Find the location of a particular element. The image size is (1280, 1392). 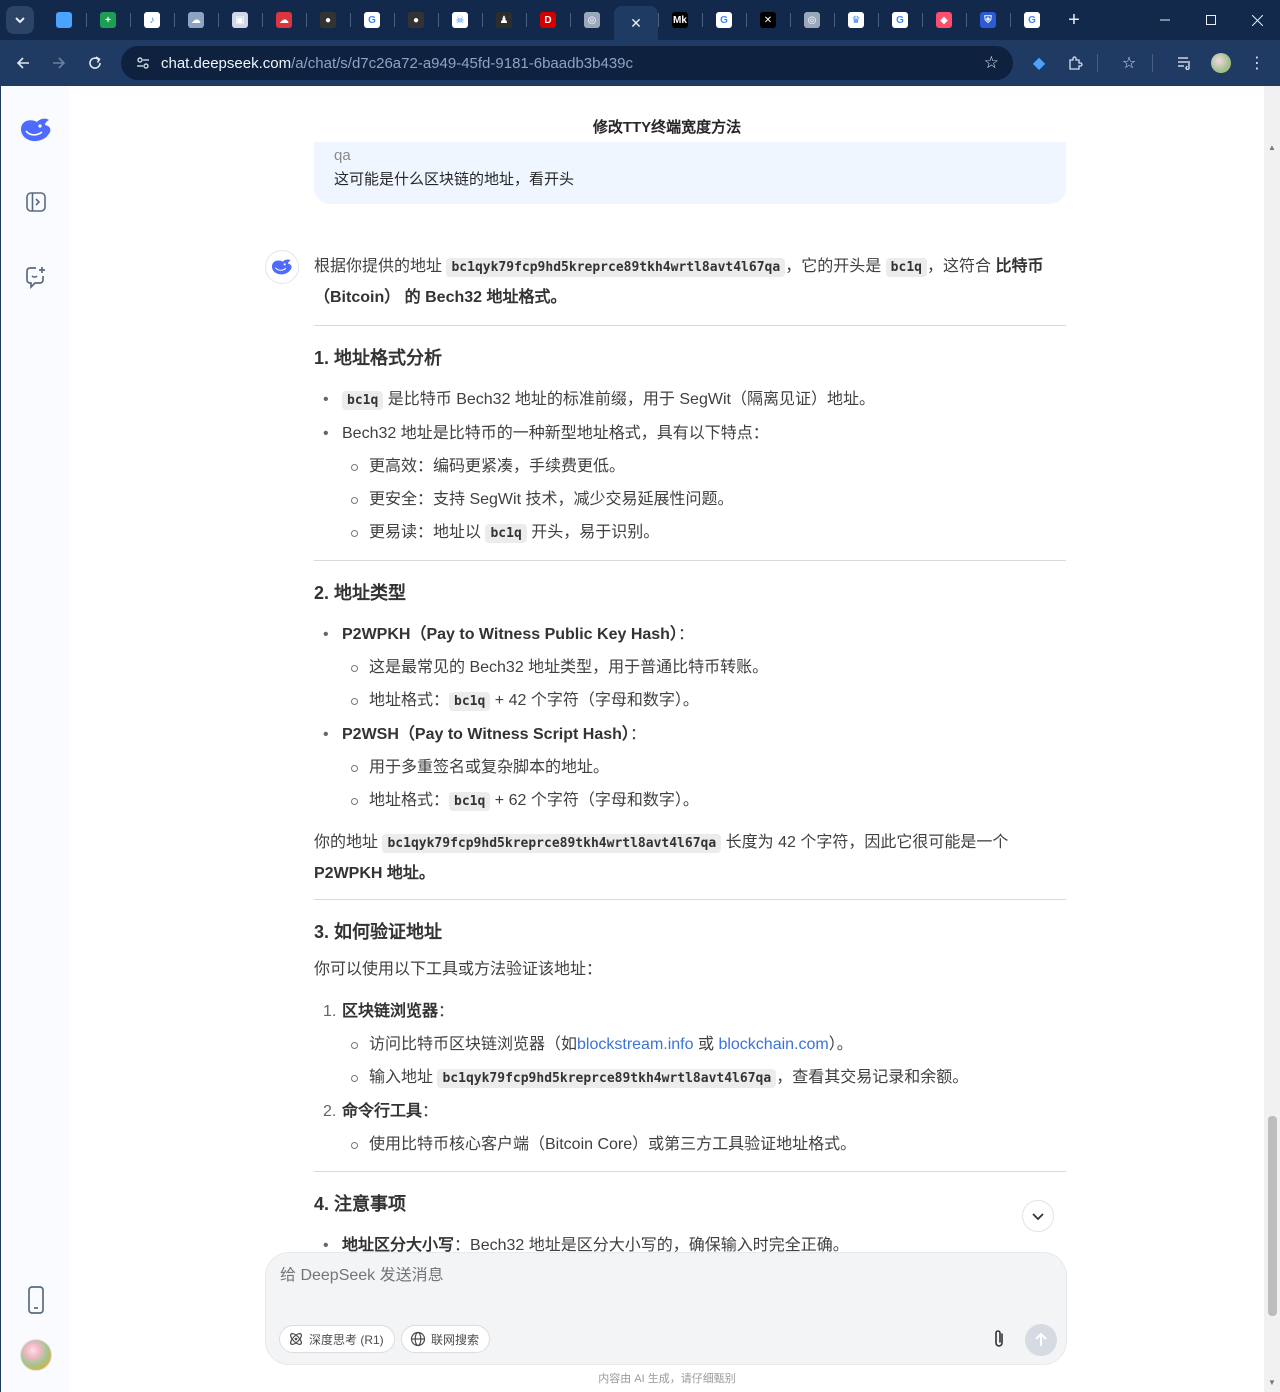

section-heading: 4. 注意事项 is located at coordinates (360, 1204).